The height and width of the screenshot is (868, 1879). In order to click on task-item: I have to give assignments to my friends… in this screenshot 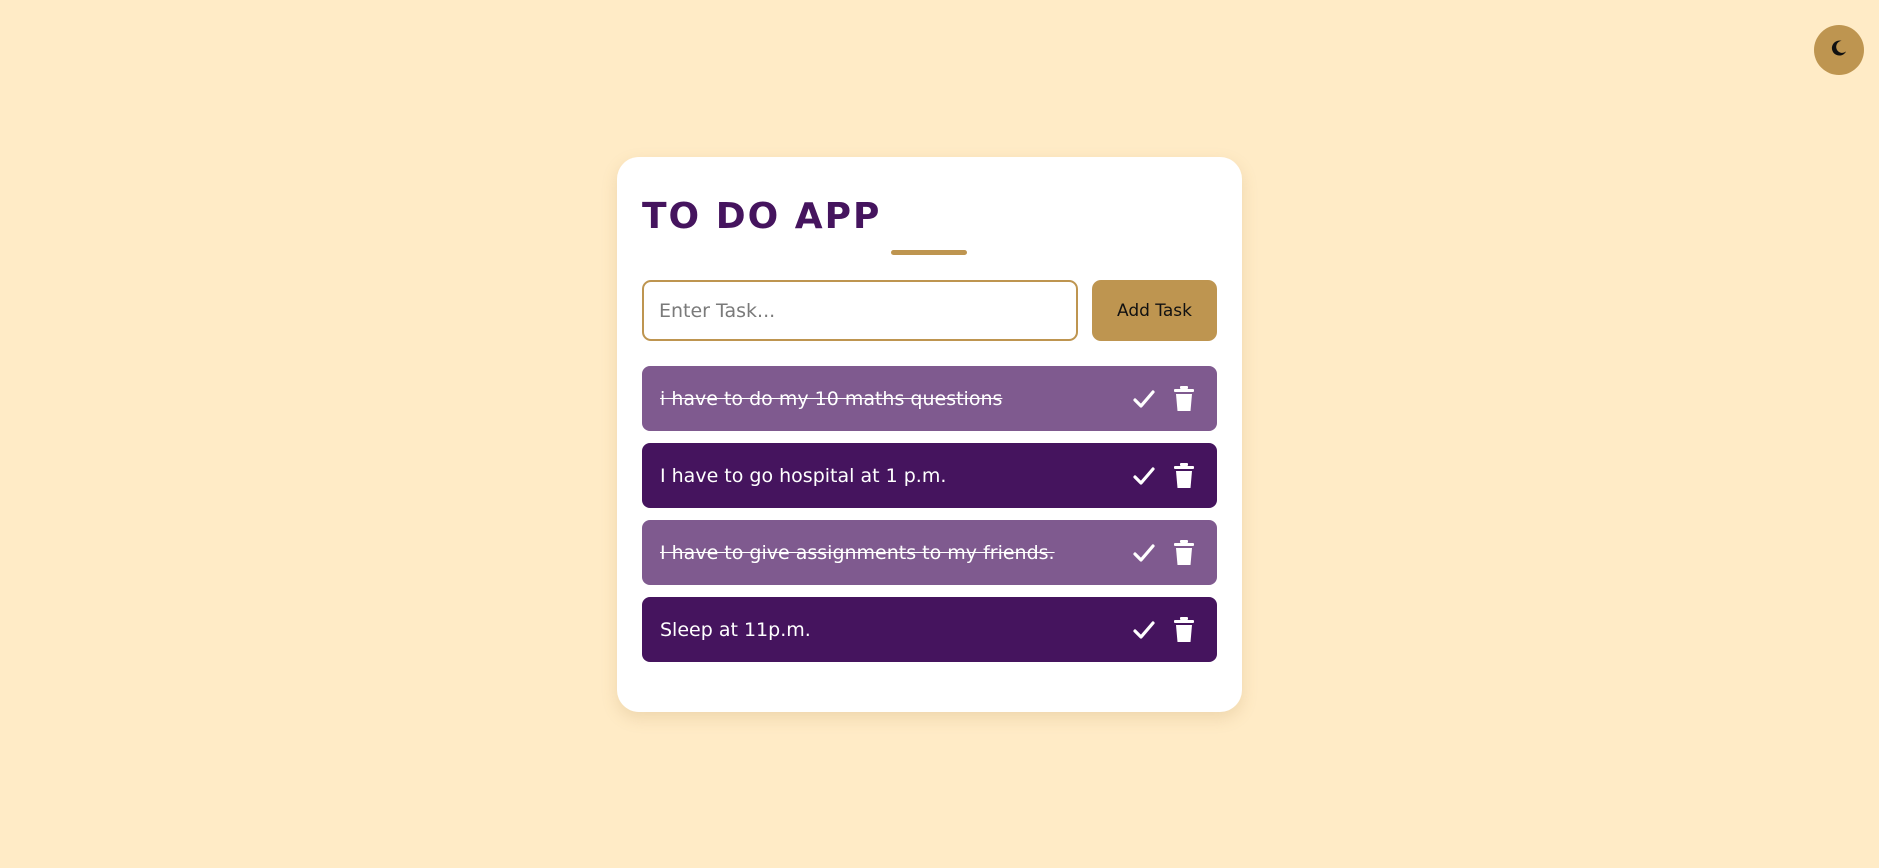, I will do `click(929, 552)`.